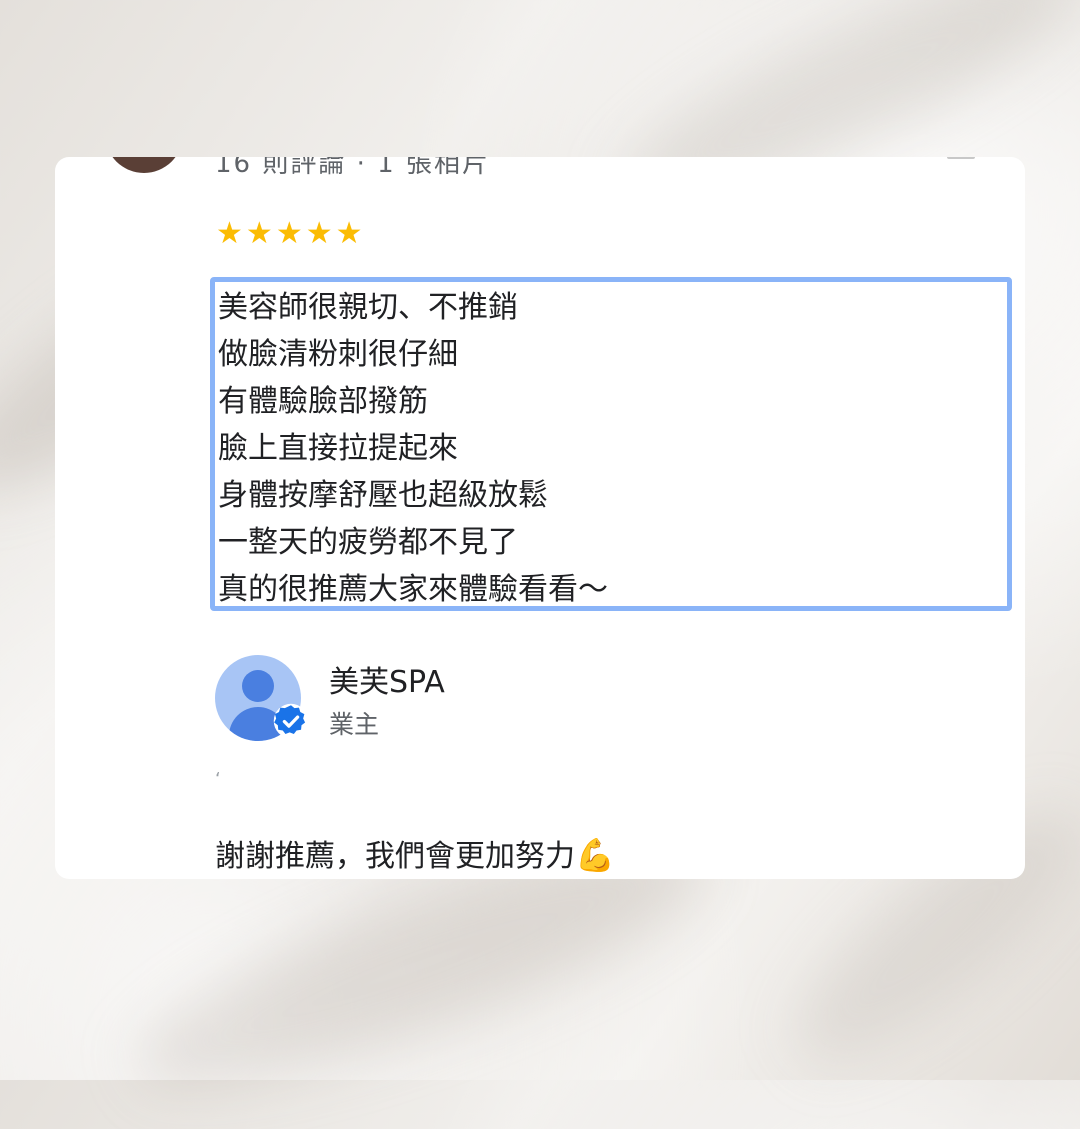 This screenshot has width=1080, height=1129. Describe the element at coordinates (387, 682) in the screenshot. I see `owner-name: 美芙SPA` at that location.